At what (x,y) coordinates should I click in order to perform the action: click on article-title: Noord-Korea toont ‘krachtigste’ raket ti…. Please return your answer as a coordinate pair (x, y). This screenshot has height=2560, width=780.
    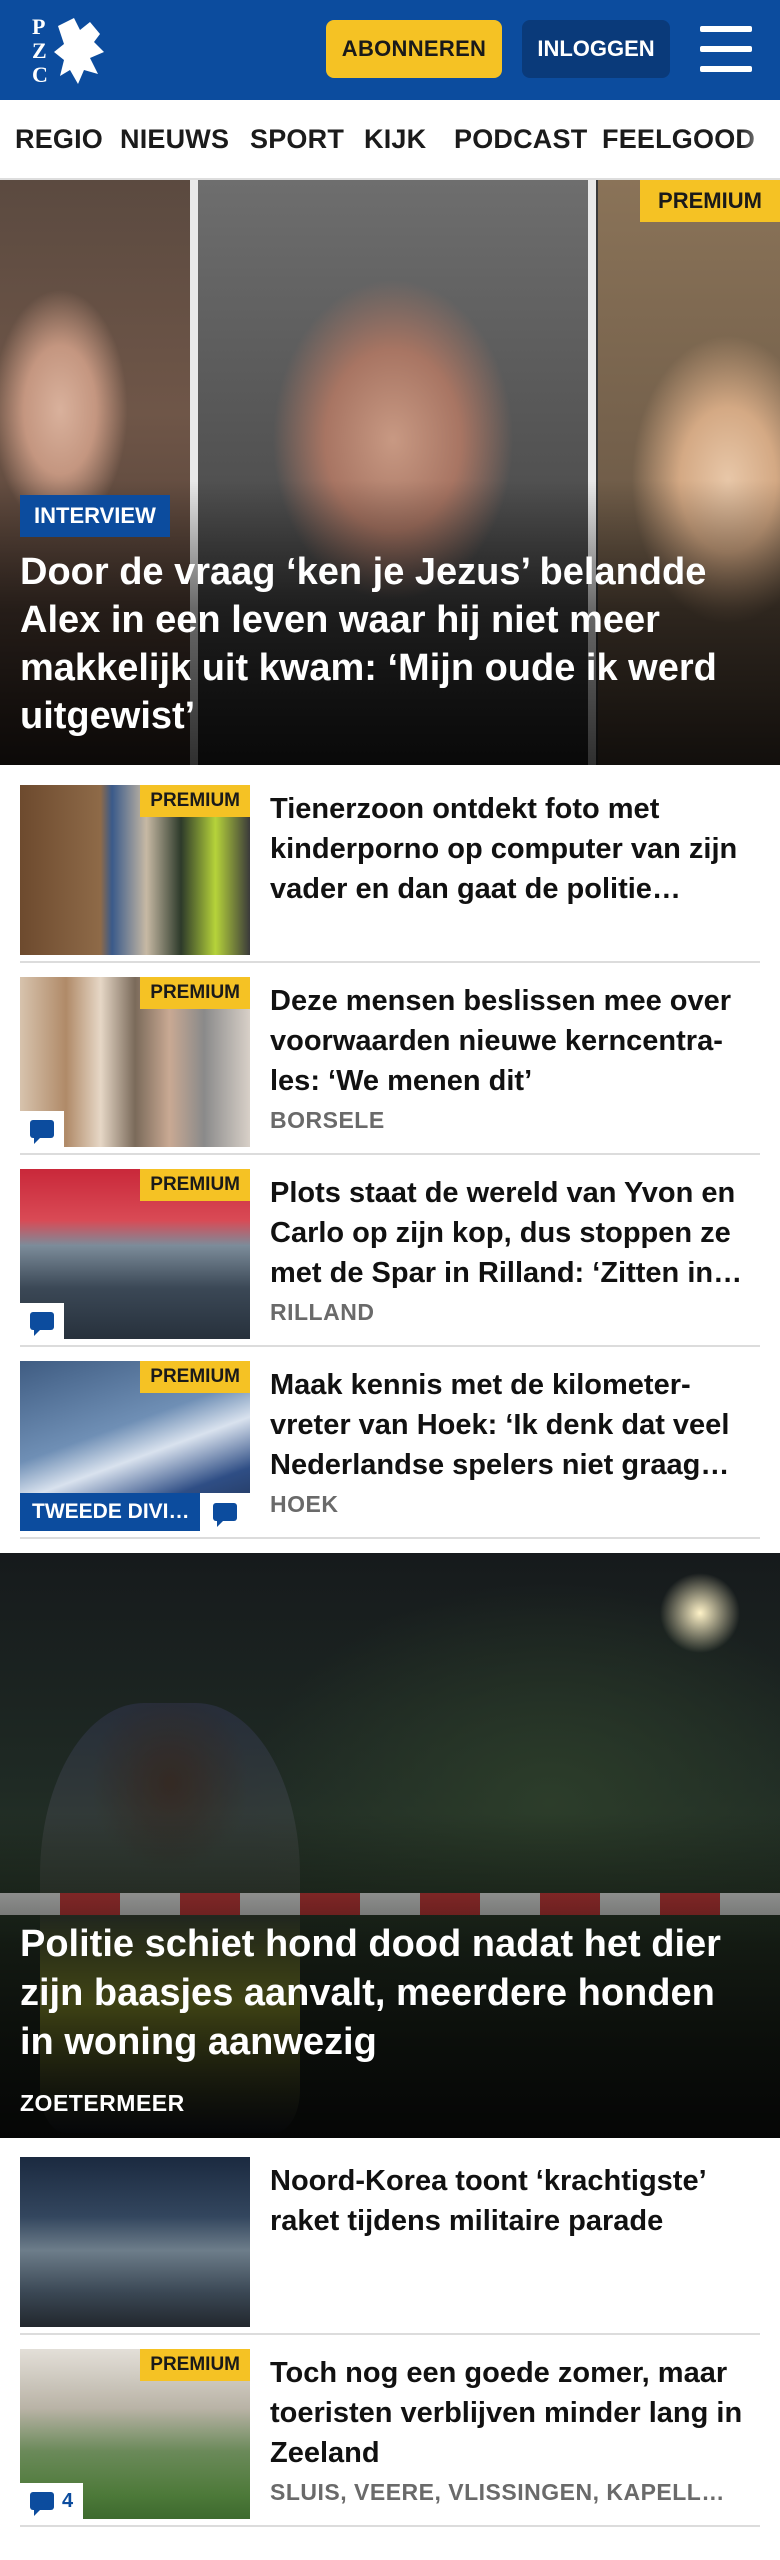
    Looking at the image, I should click on (515, 2201).